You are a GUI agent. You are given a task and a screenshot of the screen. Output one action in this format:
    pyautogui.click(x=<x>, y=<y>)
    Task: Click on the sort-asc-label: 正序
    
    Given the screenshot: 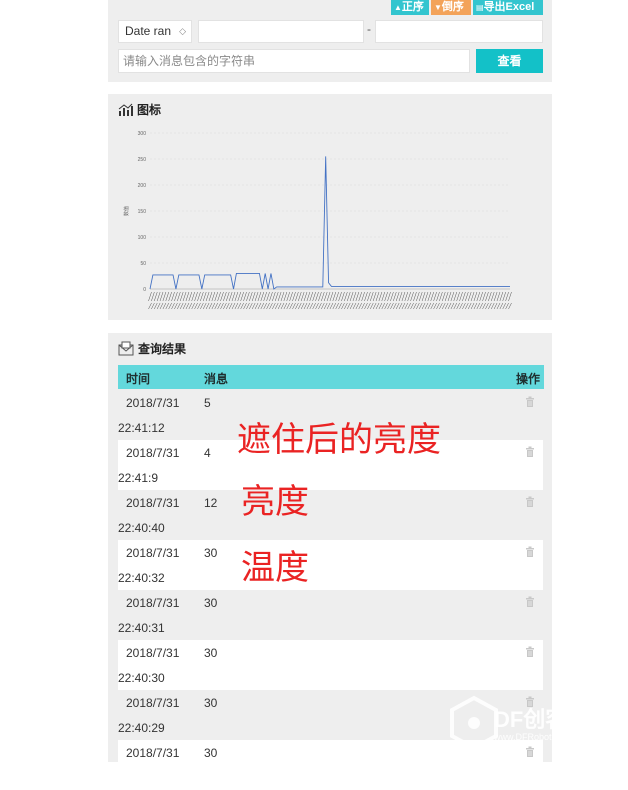 What is the action you would take?
    pyautogui.click(x=412, y=7)
    